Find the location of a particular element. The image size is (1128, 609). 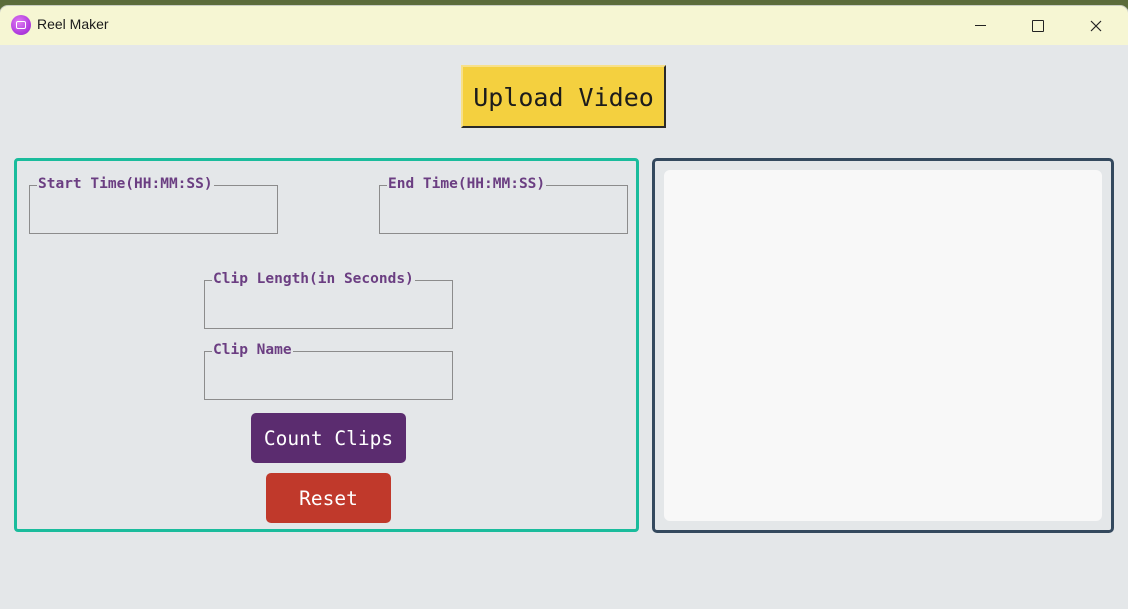

end-time-input is located at coordinates (505, 214).